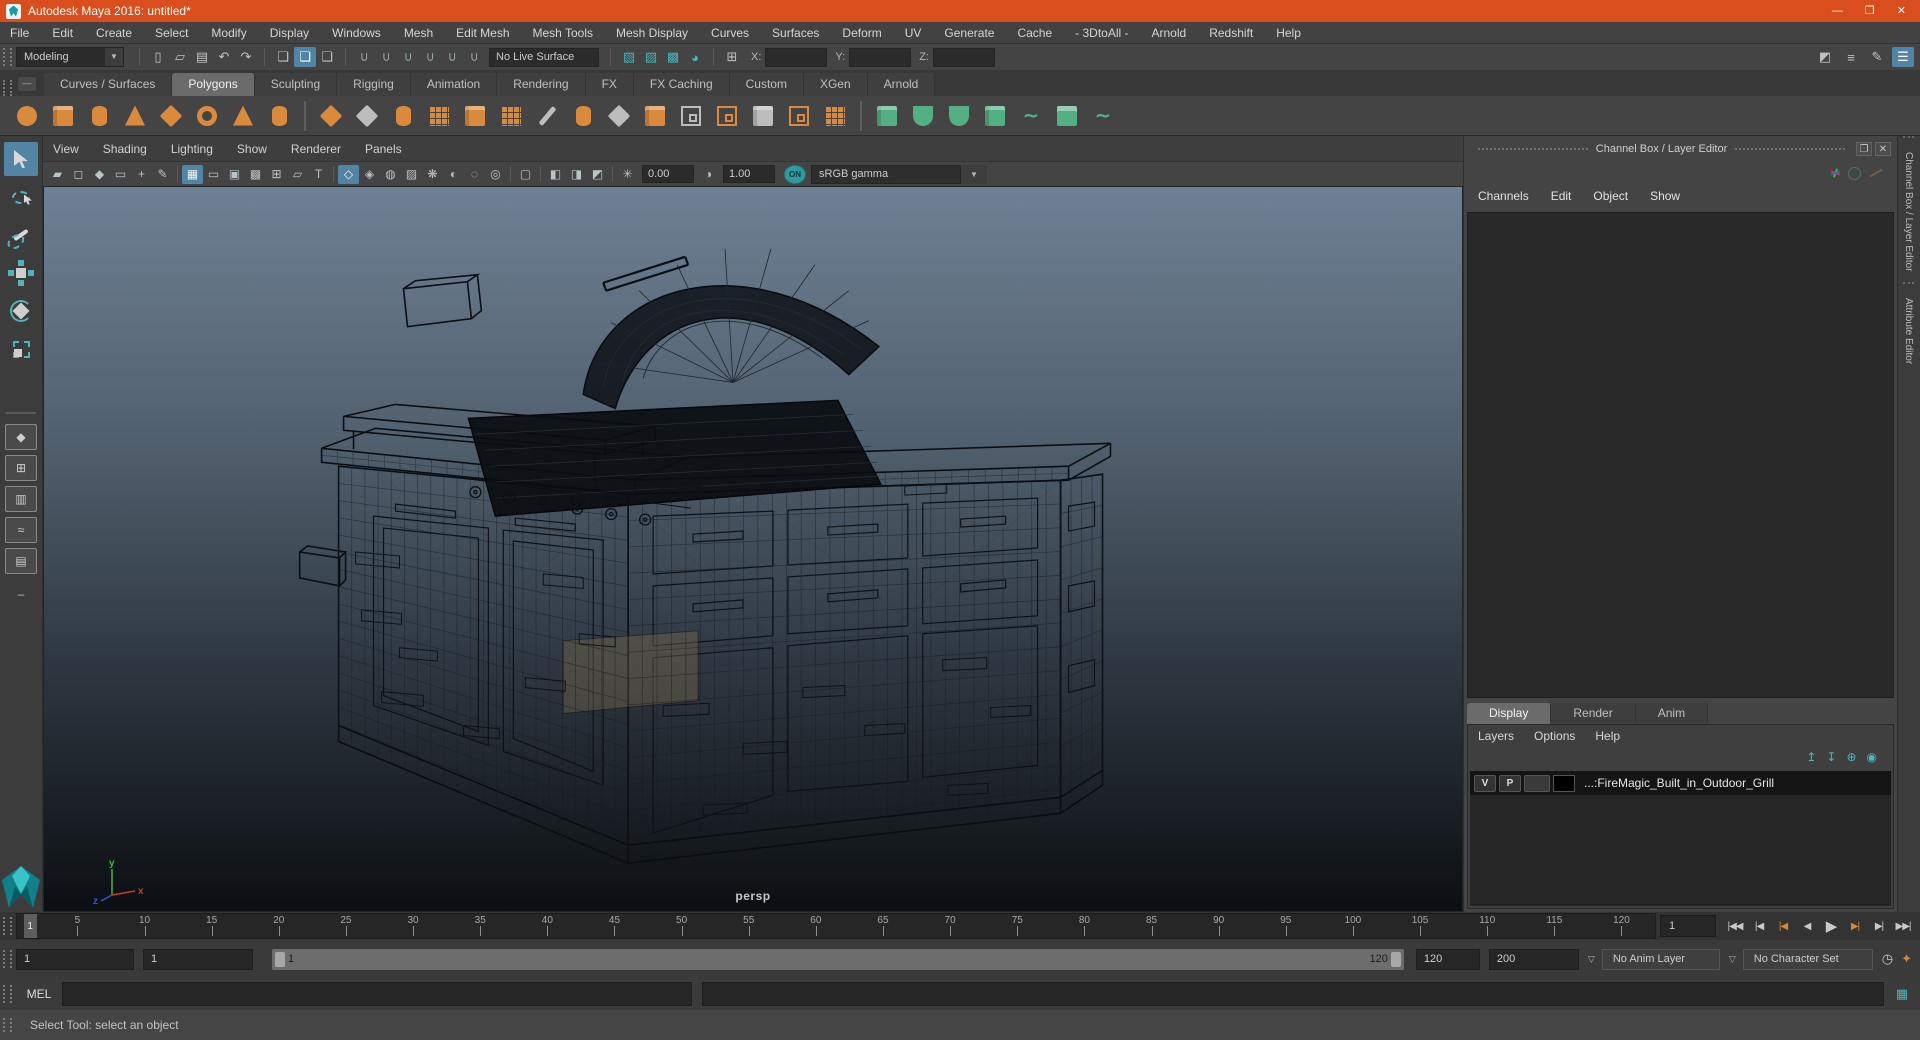 This screenshot has height=1040, width=1920. What do you see at coordinates (525, 174) in the screenshot?
I see `isolate-select-icon: ▢` at bounding box center [525, 174].